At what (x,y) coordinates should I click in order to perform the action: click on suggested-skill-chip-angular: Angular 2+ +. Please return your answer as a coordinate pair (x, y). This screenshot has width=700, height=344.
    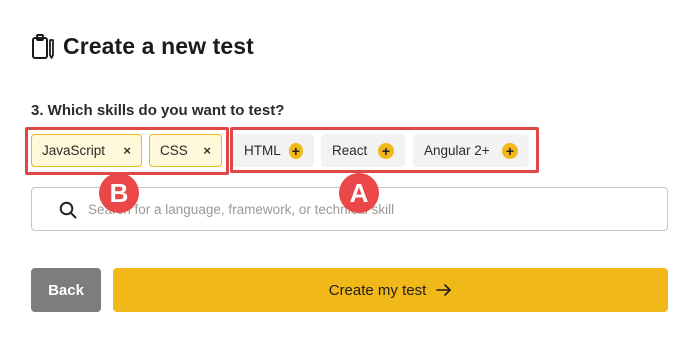
    Looking at the image, I should click on (471, 150).